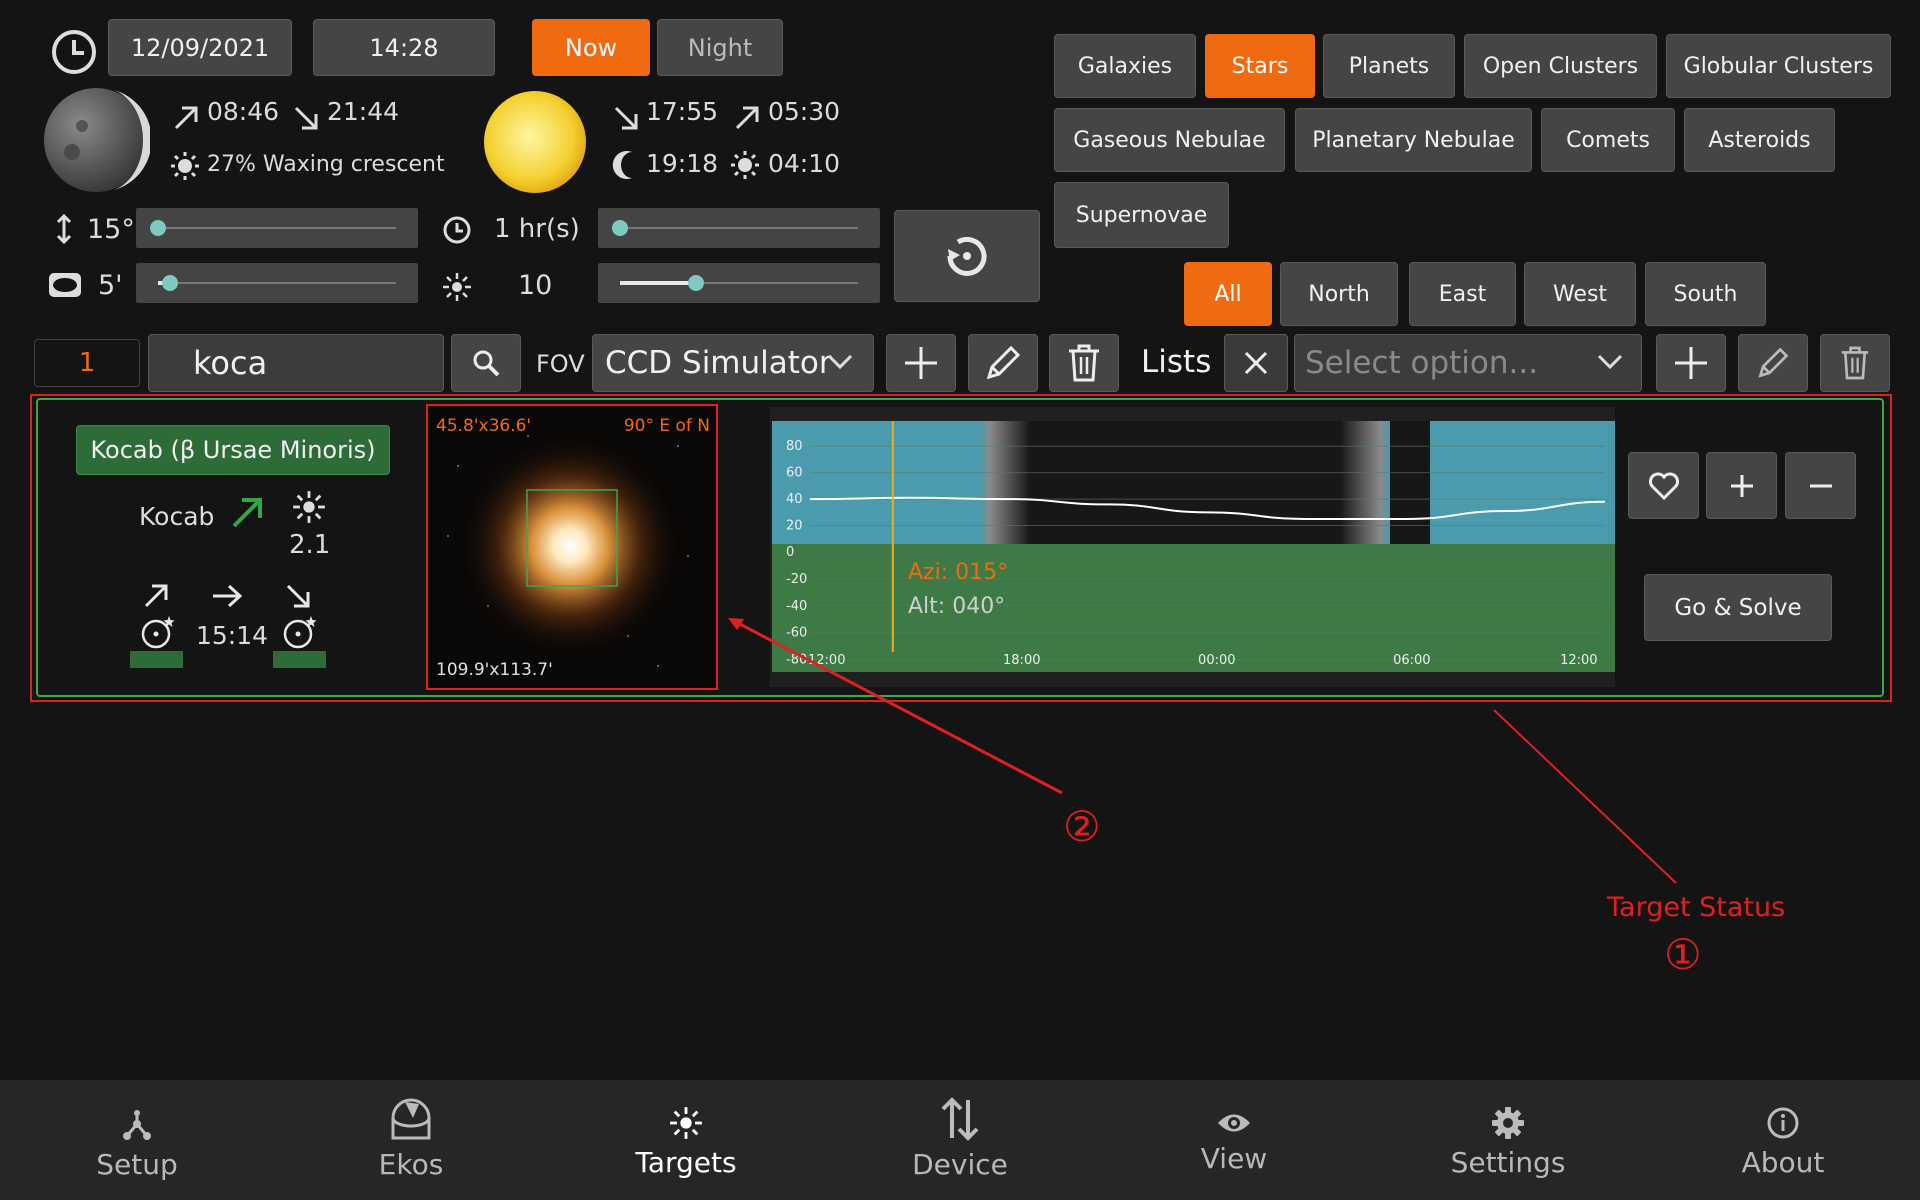 This screenshot has height=1200, width=1920. I want to click on device-icon, so click(960, 1119).